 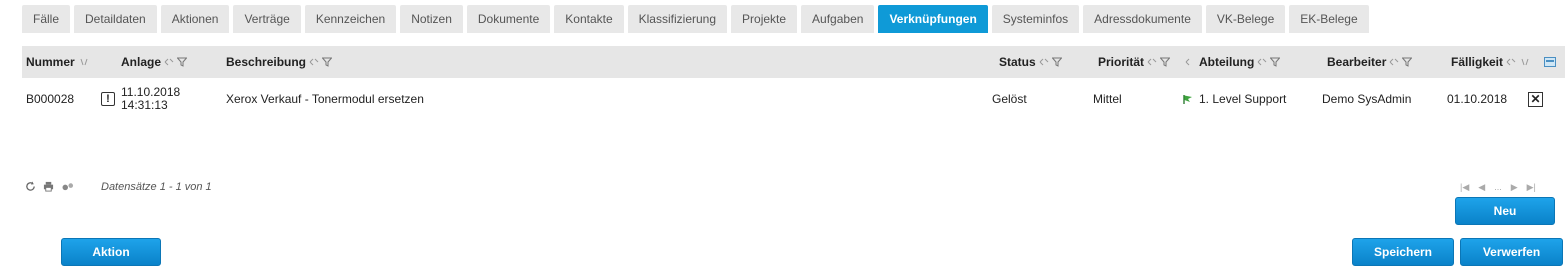 I want to click on column-header-beschreibung: Beschreibung, so click(x=279, y=62).